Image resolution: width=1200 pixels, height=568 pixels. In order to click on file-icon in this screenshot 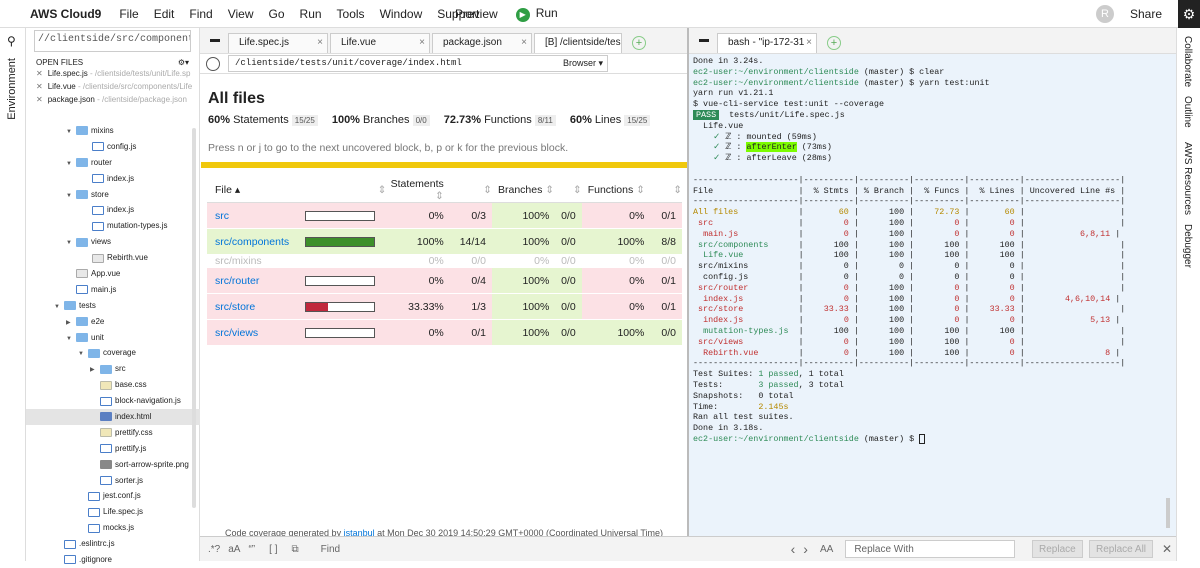, I will do `click(94, 528)`.